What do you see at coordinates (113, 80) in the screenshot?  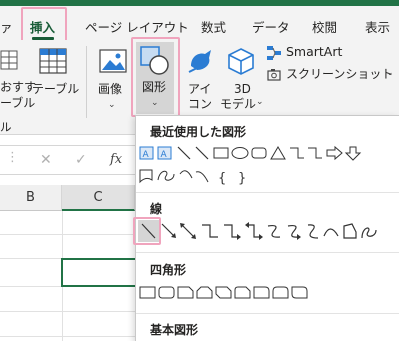 I see `images-button: 画像 ⌄` at bounding box center [113, 80].